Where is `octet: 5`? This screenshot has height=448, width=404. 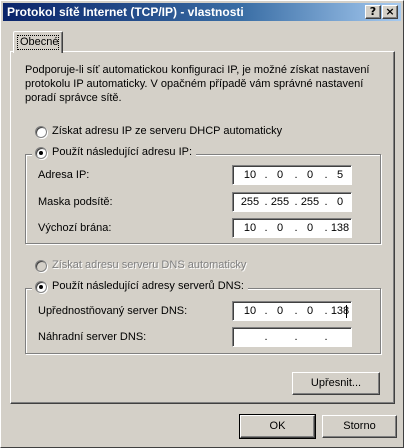 octet: 5 is located at coordinates (340, 175).